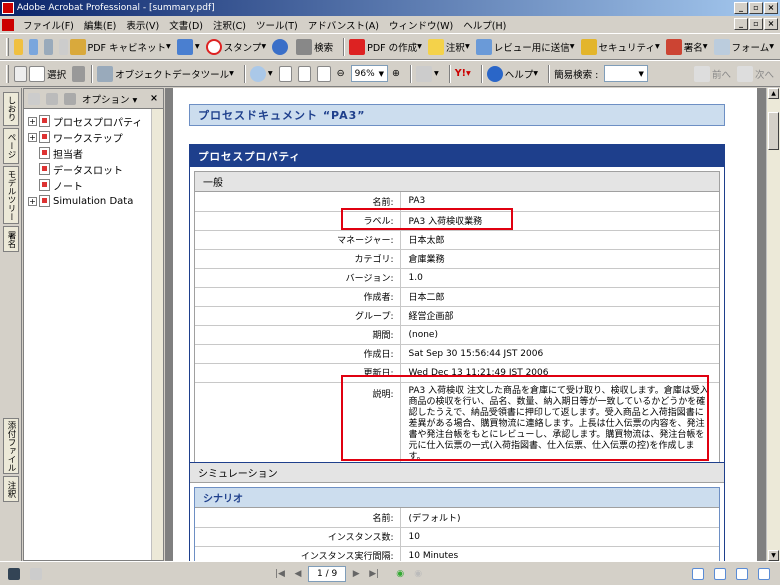 The height and width of the screenshot is (585, 780). Describe the element at coordinates (235, 46) in the screenshot. I see `stamp-button: スタンプ ▾` at that location.